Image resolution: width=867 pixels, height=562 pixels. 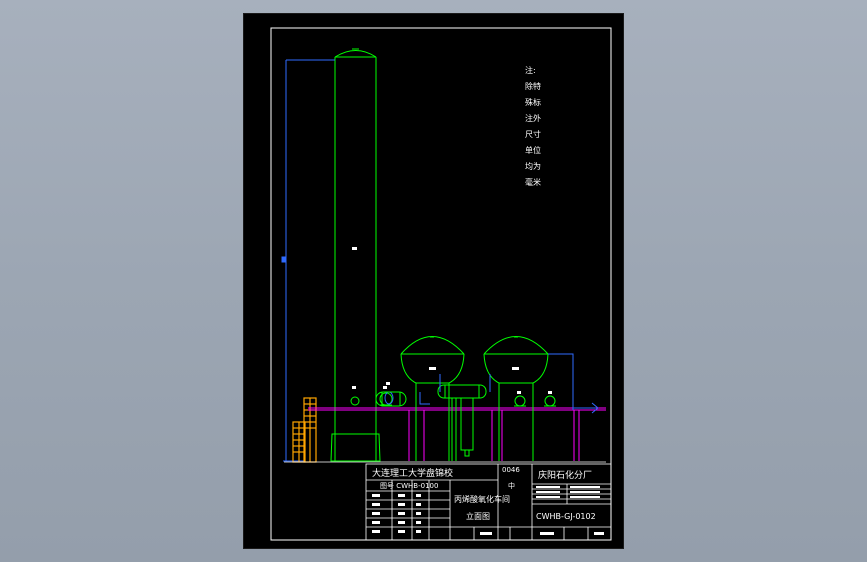 What do you see at coordinates (533, 102) in the screenshot?
I see `notes-line: 殊标` at bounding box center [533, 102].